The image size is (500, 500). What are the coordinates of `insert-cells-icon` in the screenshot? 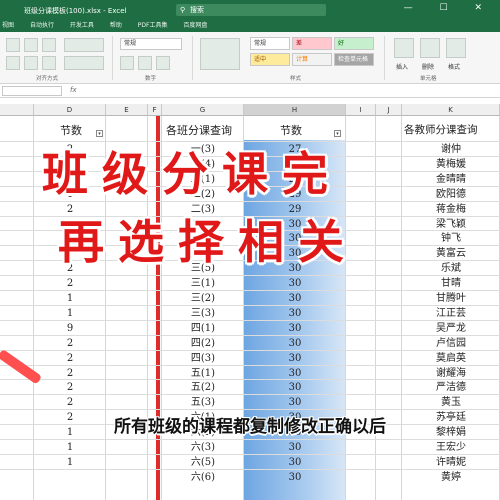 It's located at (404, 48).